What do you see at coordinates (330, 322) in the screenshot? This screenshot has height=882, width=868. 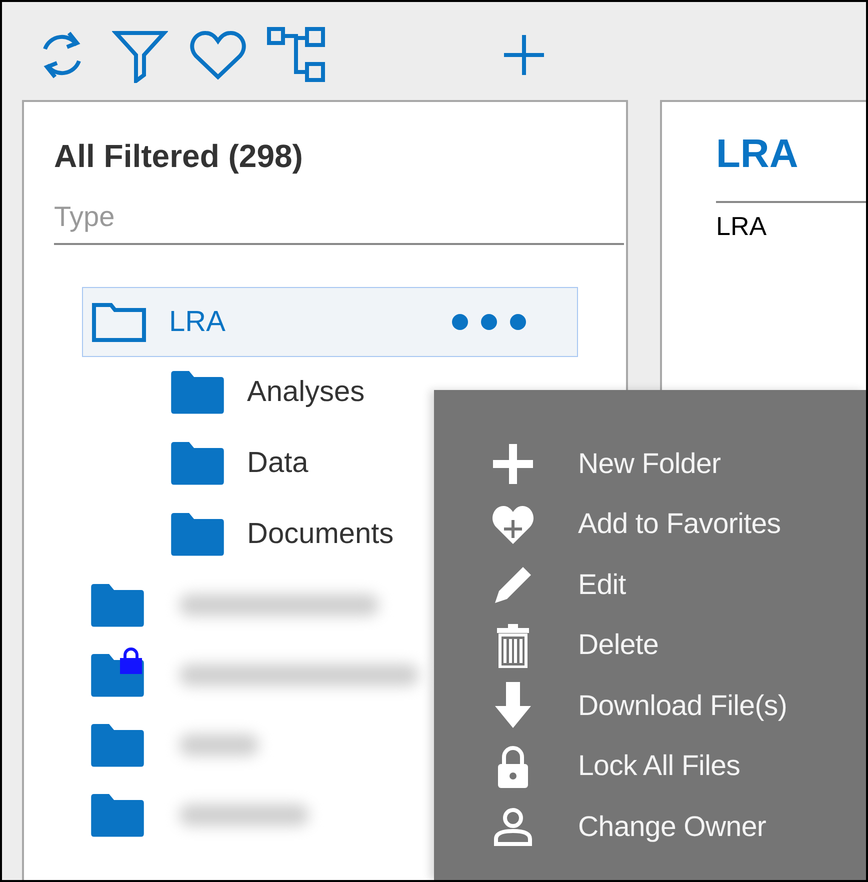 I see `tree-item: LRA` at bounding box center [330, 322].